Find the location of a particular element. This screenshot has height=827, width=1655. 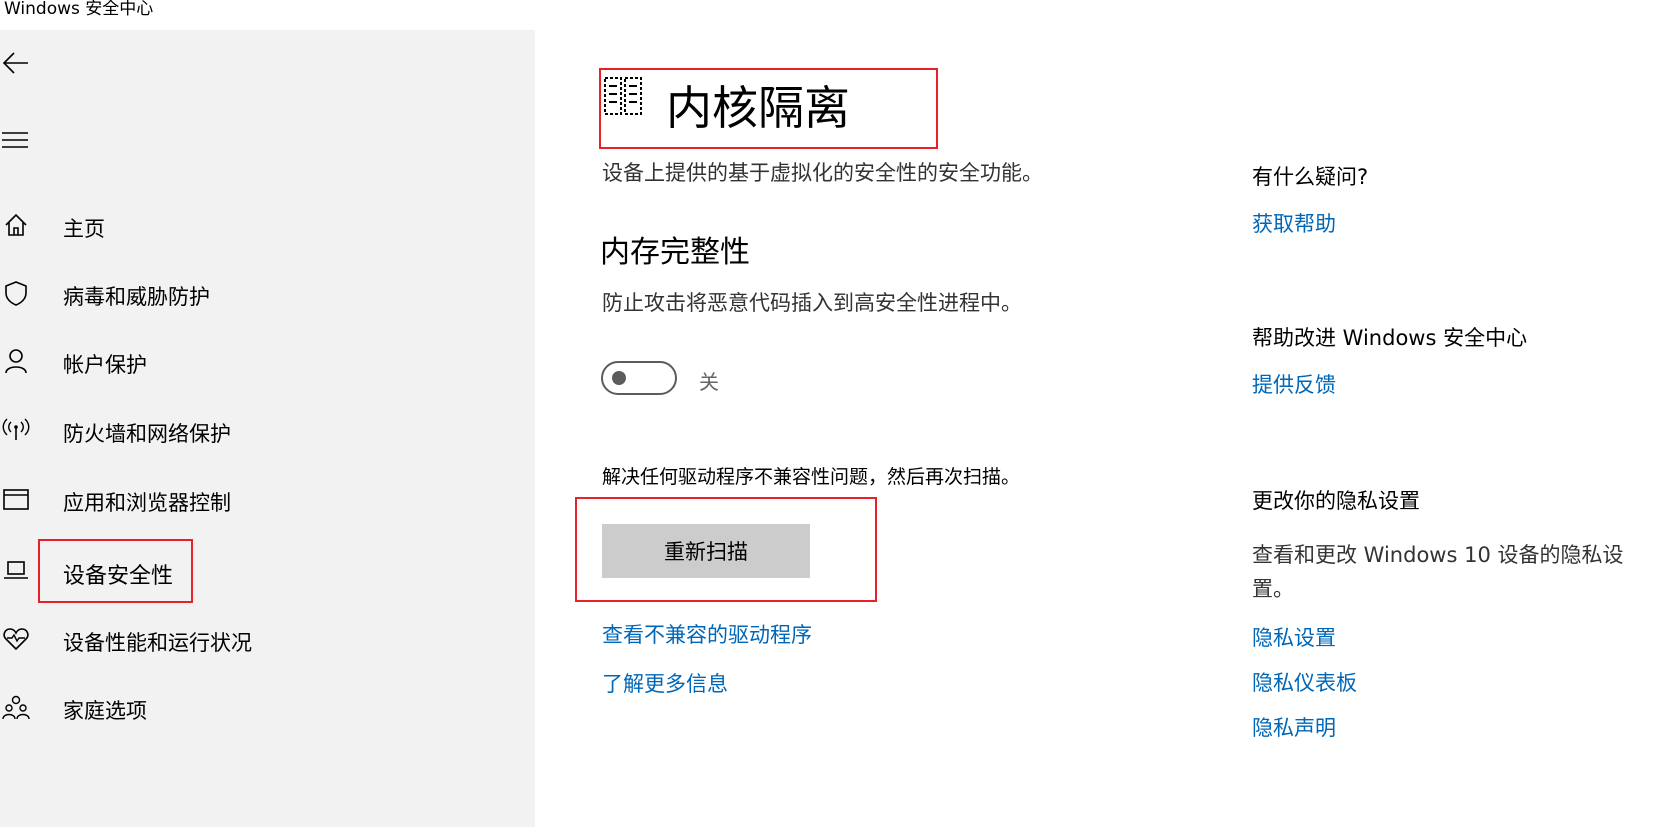

home-icon is located at coordinates (16, 224).